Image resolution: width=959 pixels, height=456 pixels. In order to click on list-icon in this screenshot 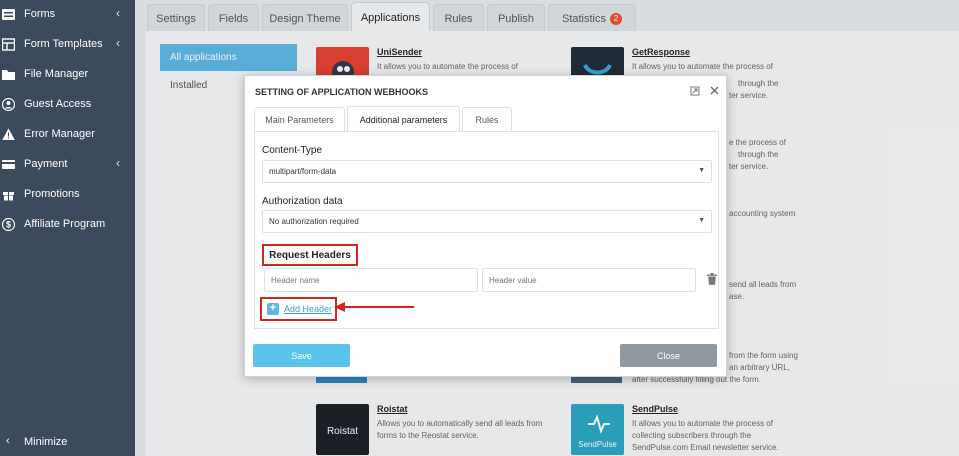, I will do `click(8, 14)`.